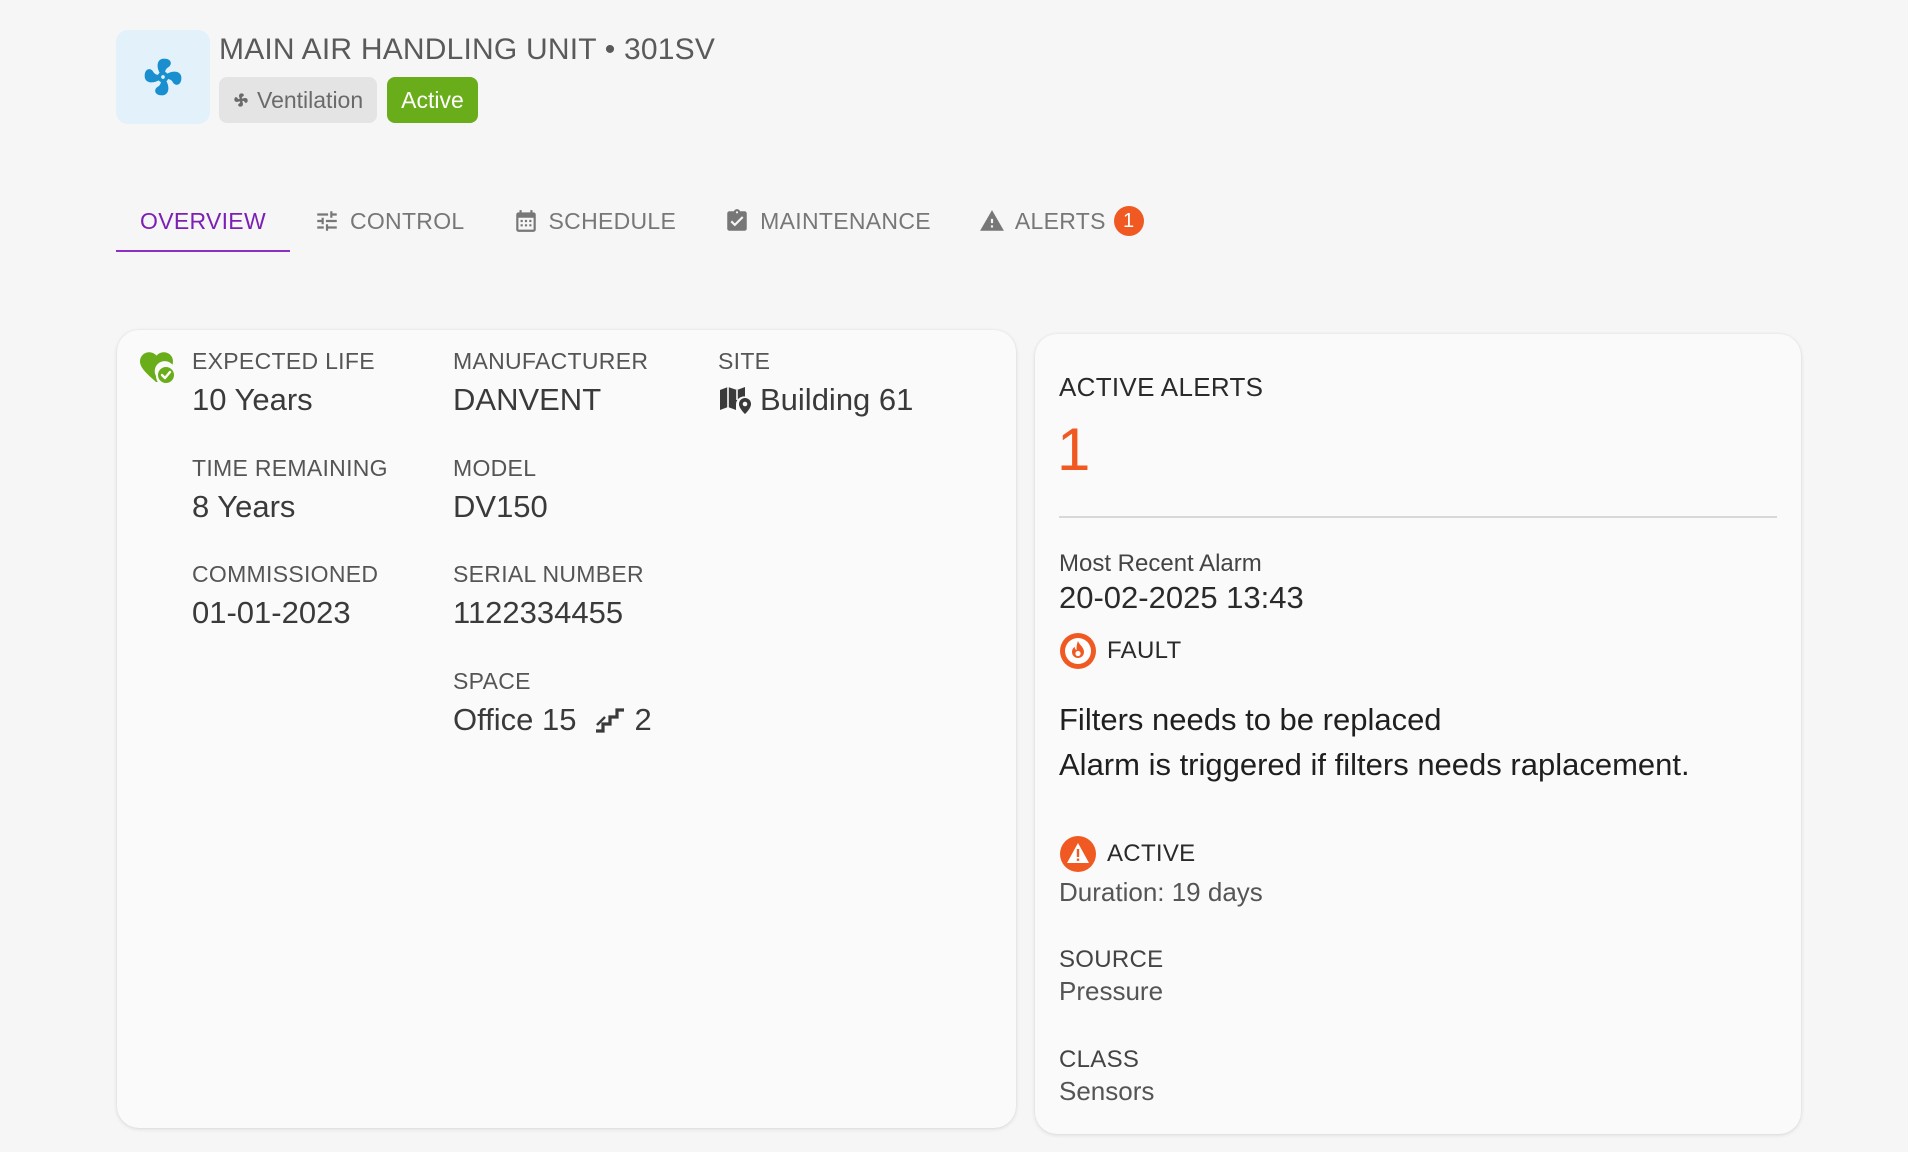 The height and width of the screenshot is (1152, 1908). What do you see at coordinates (252, 399) in the screenshot?
I see `expected-life-value: 10 Years` at bounding box center [252, 399].